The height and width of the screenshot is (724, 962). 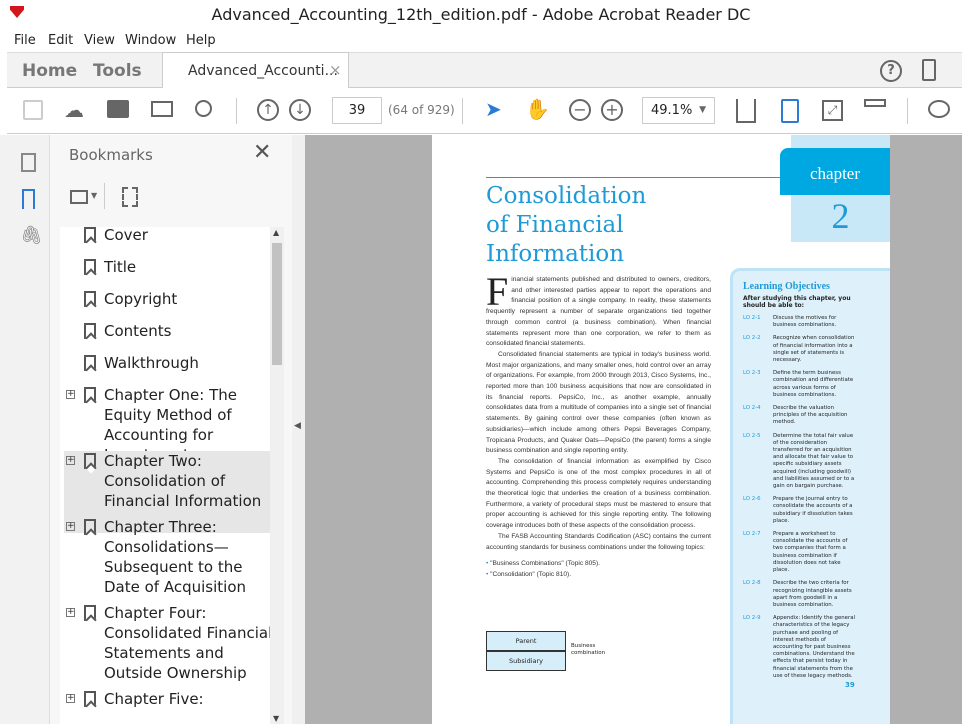 What do you see at coordinates (277, 304) in the screenshot?
I see `scrollbar-thumb` at bounding box center [277, 304].